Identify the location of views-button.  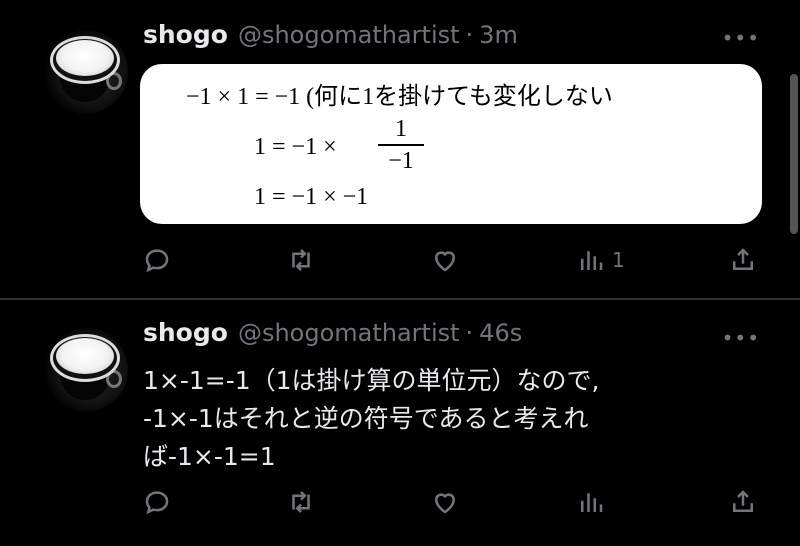
(591, 502).